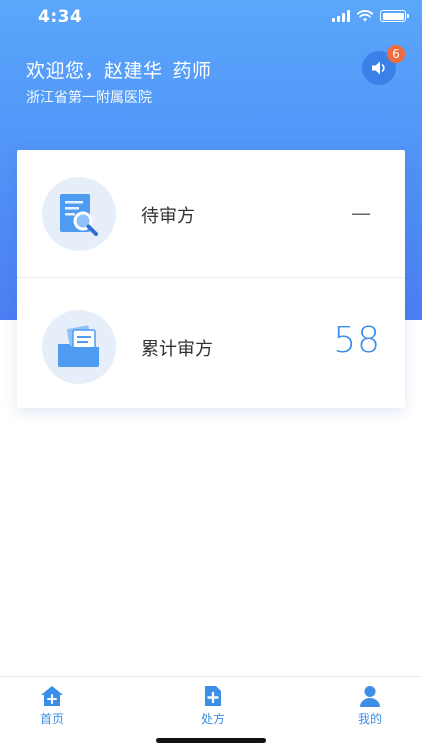  Describe the element at coordinates (211, 17) in the screenshot. I see `status-bar: 4:34` at that location.